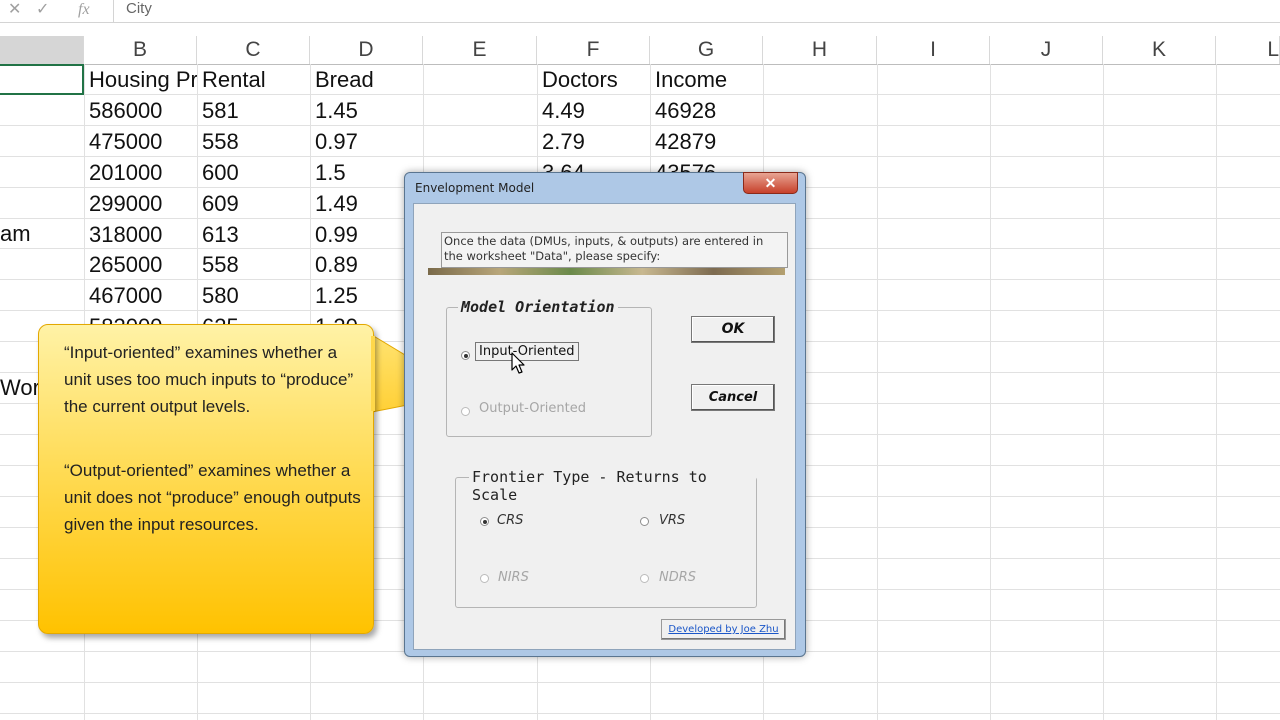  I want to click on cell-c7: 558, so click(253, 264).